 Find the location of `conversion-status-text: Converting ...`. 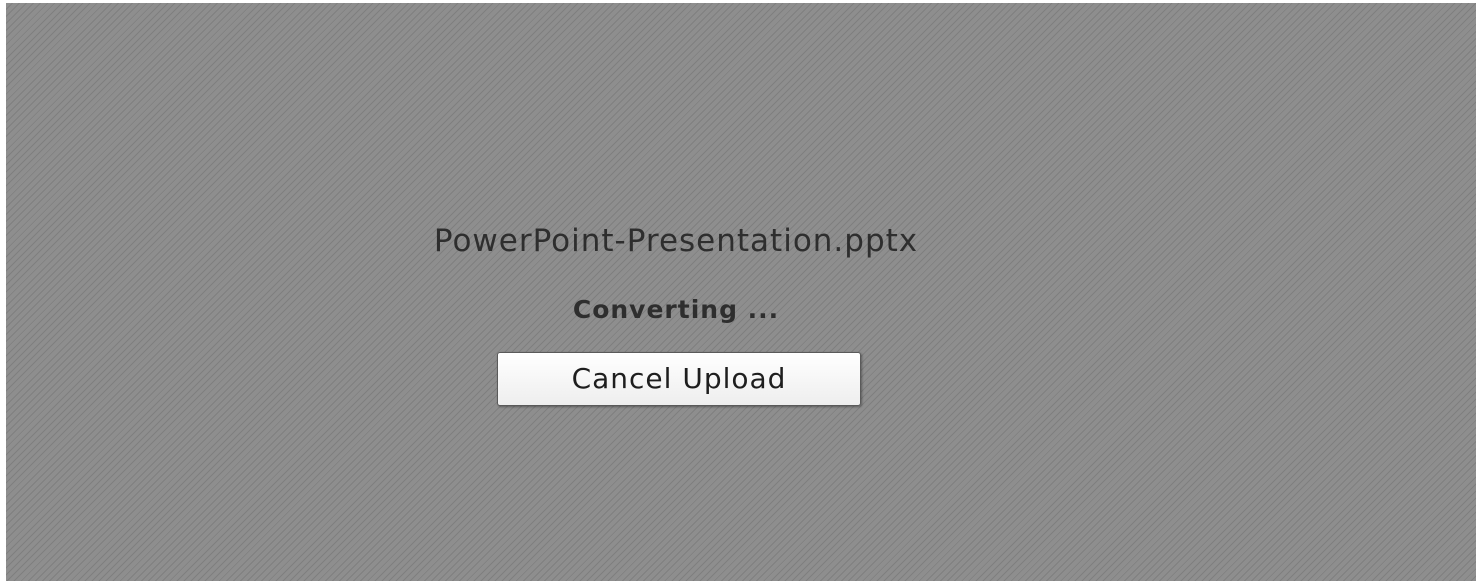

conversion-status-text: Converting ... is located at coordinates (676, 309).